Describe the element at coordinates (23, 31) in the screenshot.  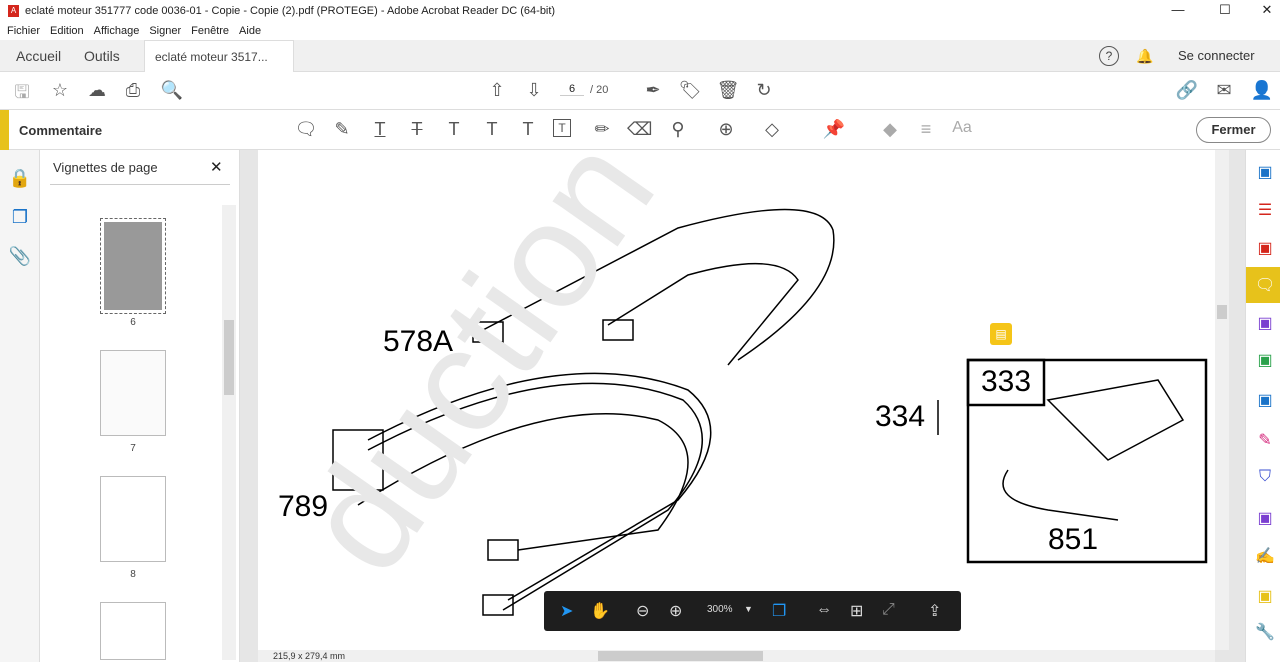
I see `menu-fichier: Fichier` at that location.